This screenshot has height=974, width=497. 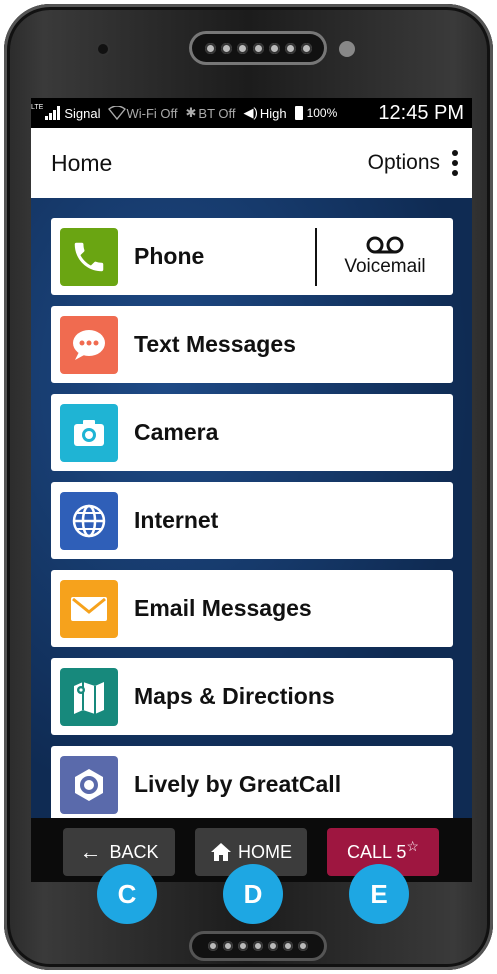 I want to click on home-label: HOME, so click(x=265, y=851).